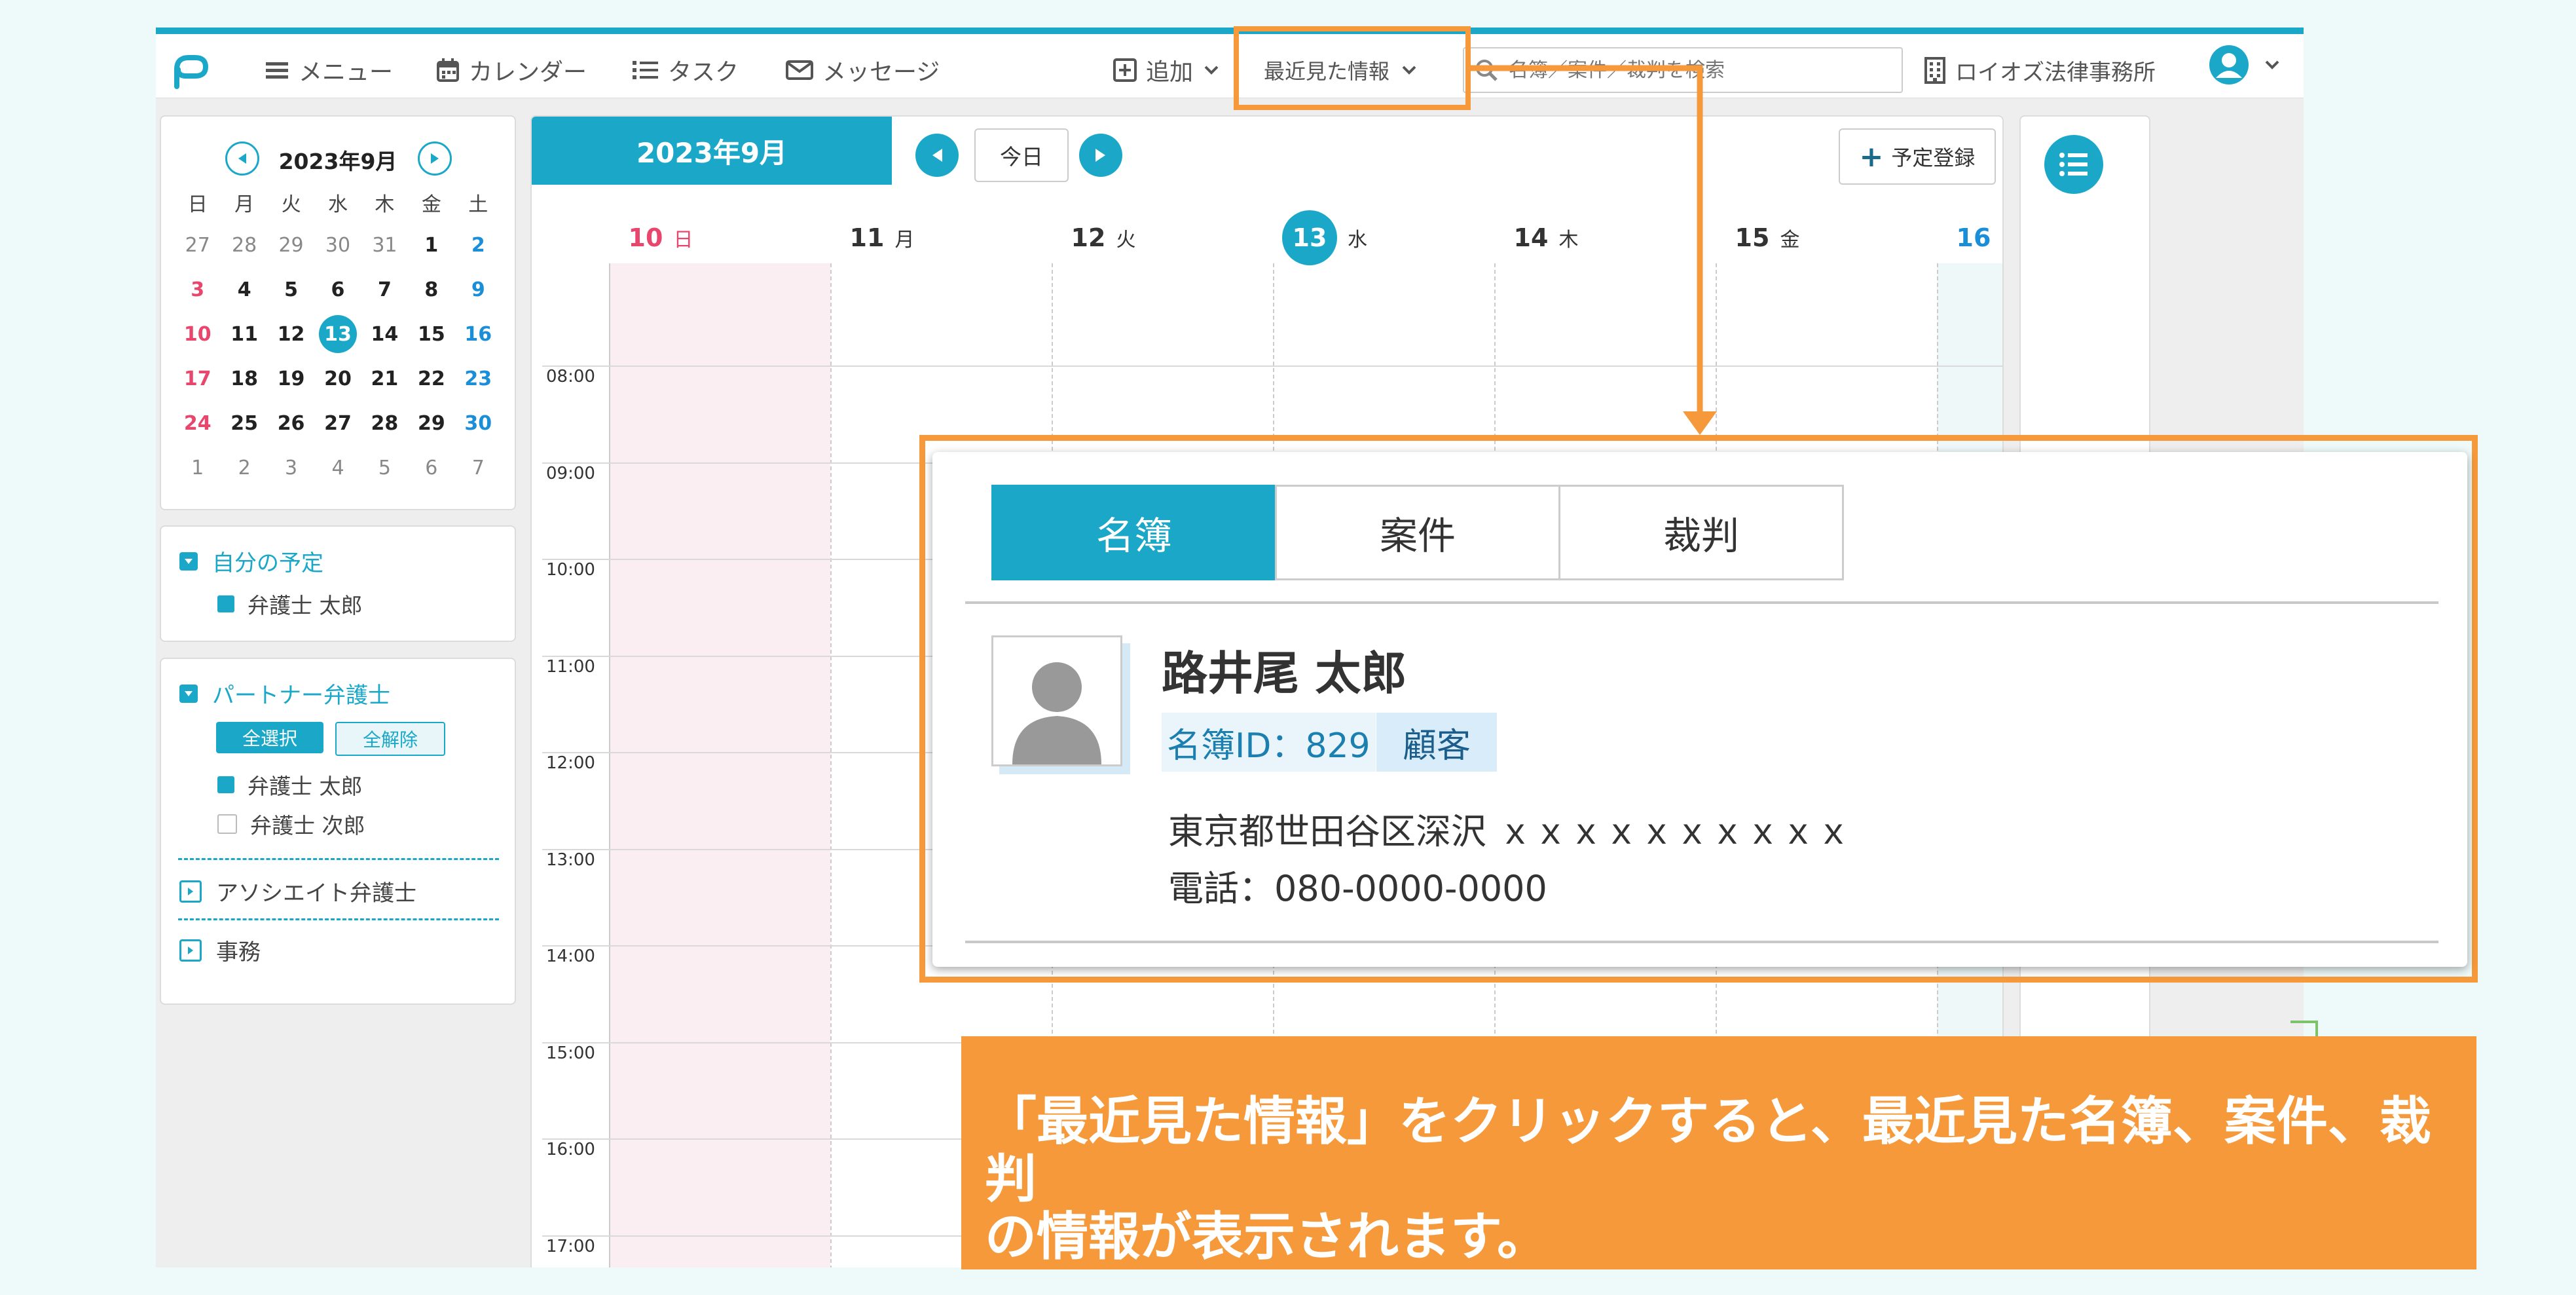 Image resolution: width=2576 pixels, height=1295 pixels. Describe the element at coordinates (269, 737) in the screenshot. I see `select-all-button: 全選択` at that location.